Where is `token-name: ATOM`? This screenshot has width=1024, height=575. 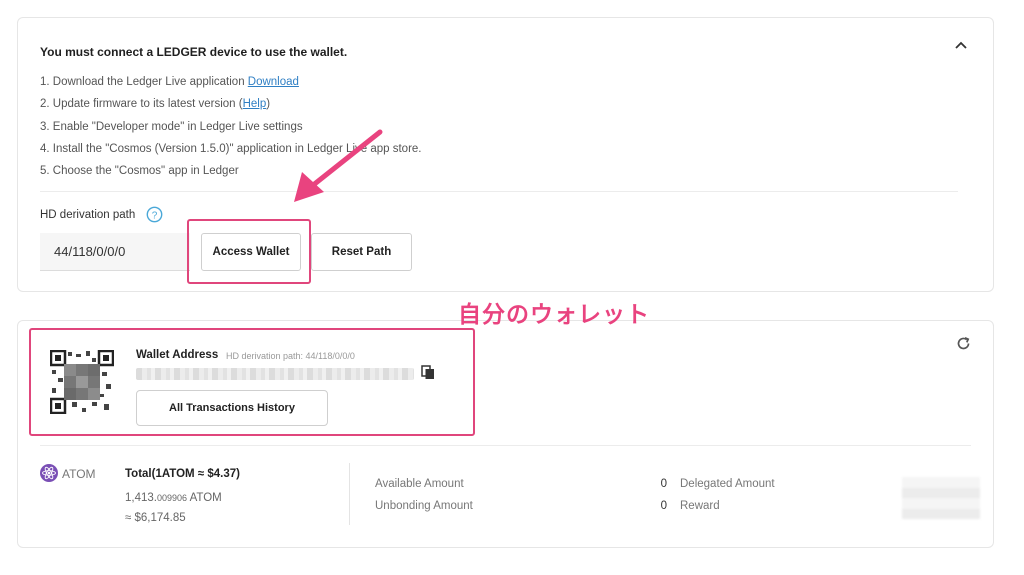
token-name: ATOM is located at coordinates (79, 474).